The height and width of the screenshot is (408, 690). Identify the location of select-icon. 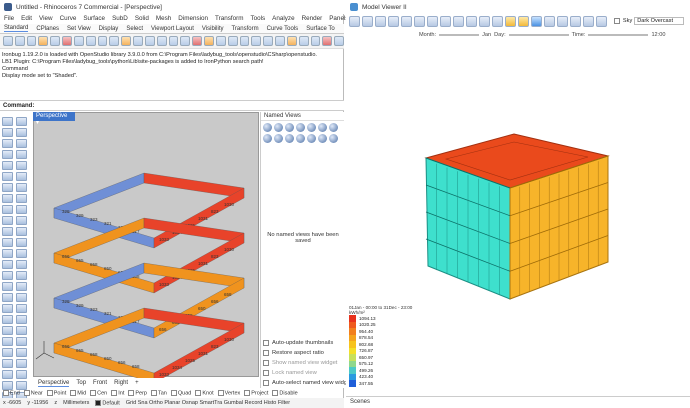
(185, 41).